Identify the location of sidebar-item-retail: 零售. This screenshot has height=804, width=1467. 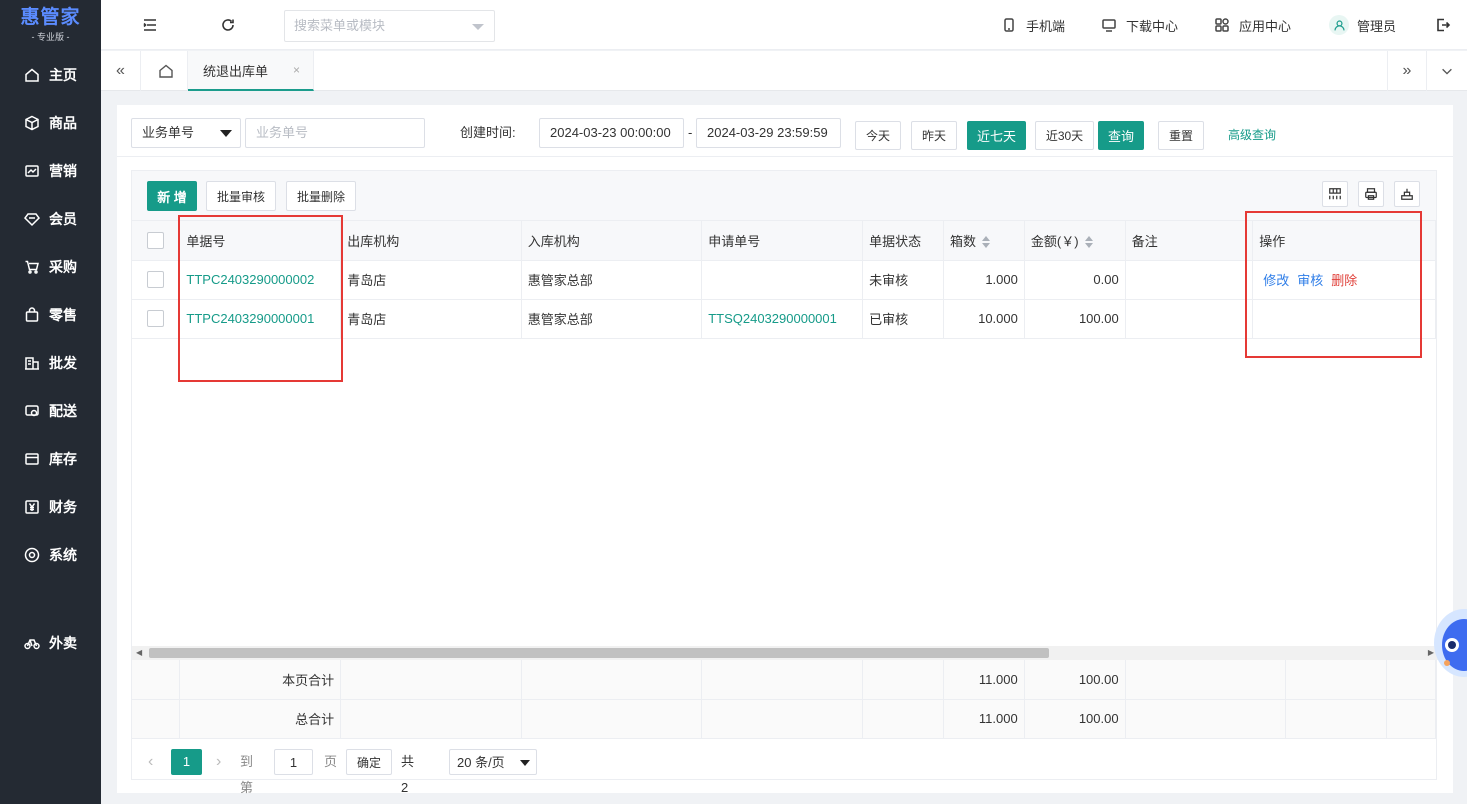
(50, 315).